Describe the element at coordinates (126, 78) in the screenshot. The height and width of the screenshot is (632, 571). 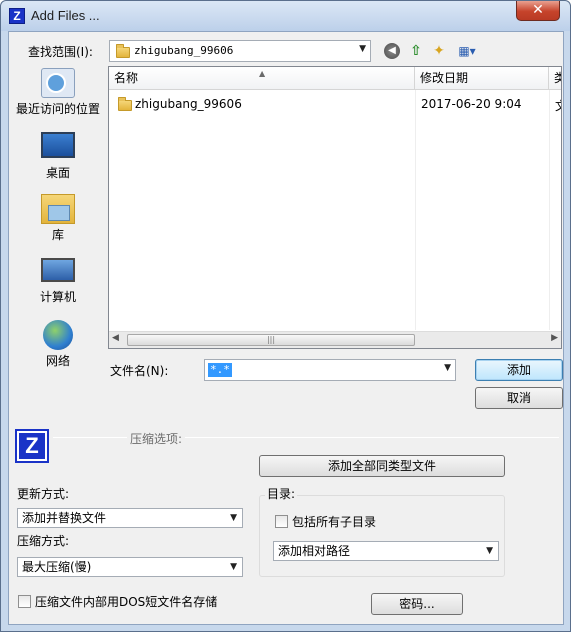
I see `column-label: 名称` at that location.